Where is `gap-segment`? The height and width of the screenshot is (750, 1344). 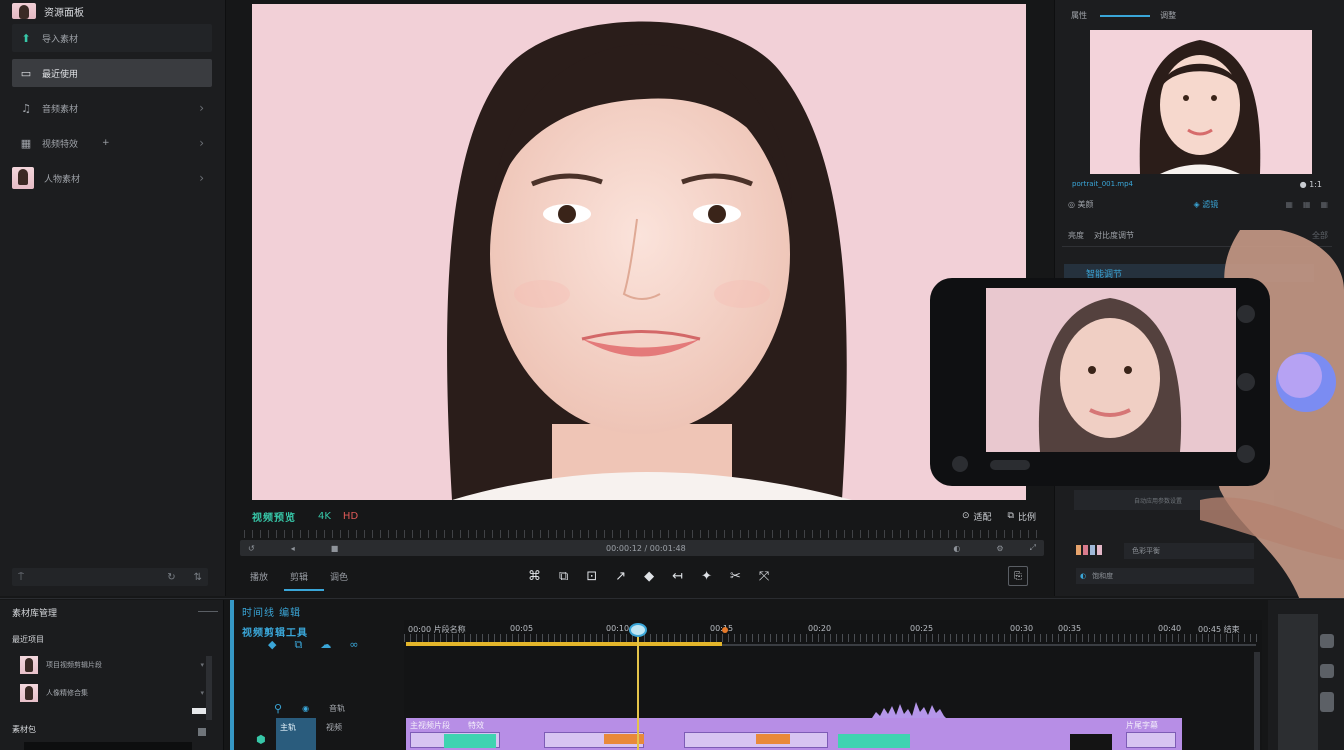 gap-segment is located at coordinates (1091, 742).